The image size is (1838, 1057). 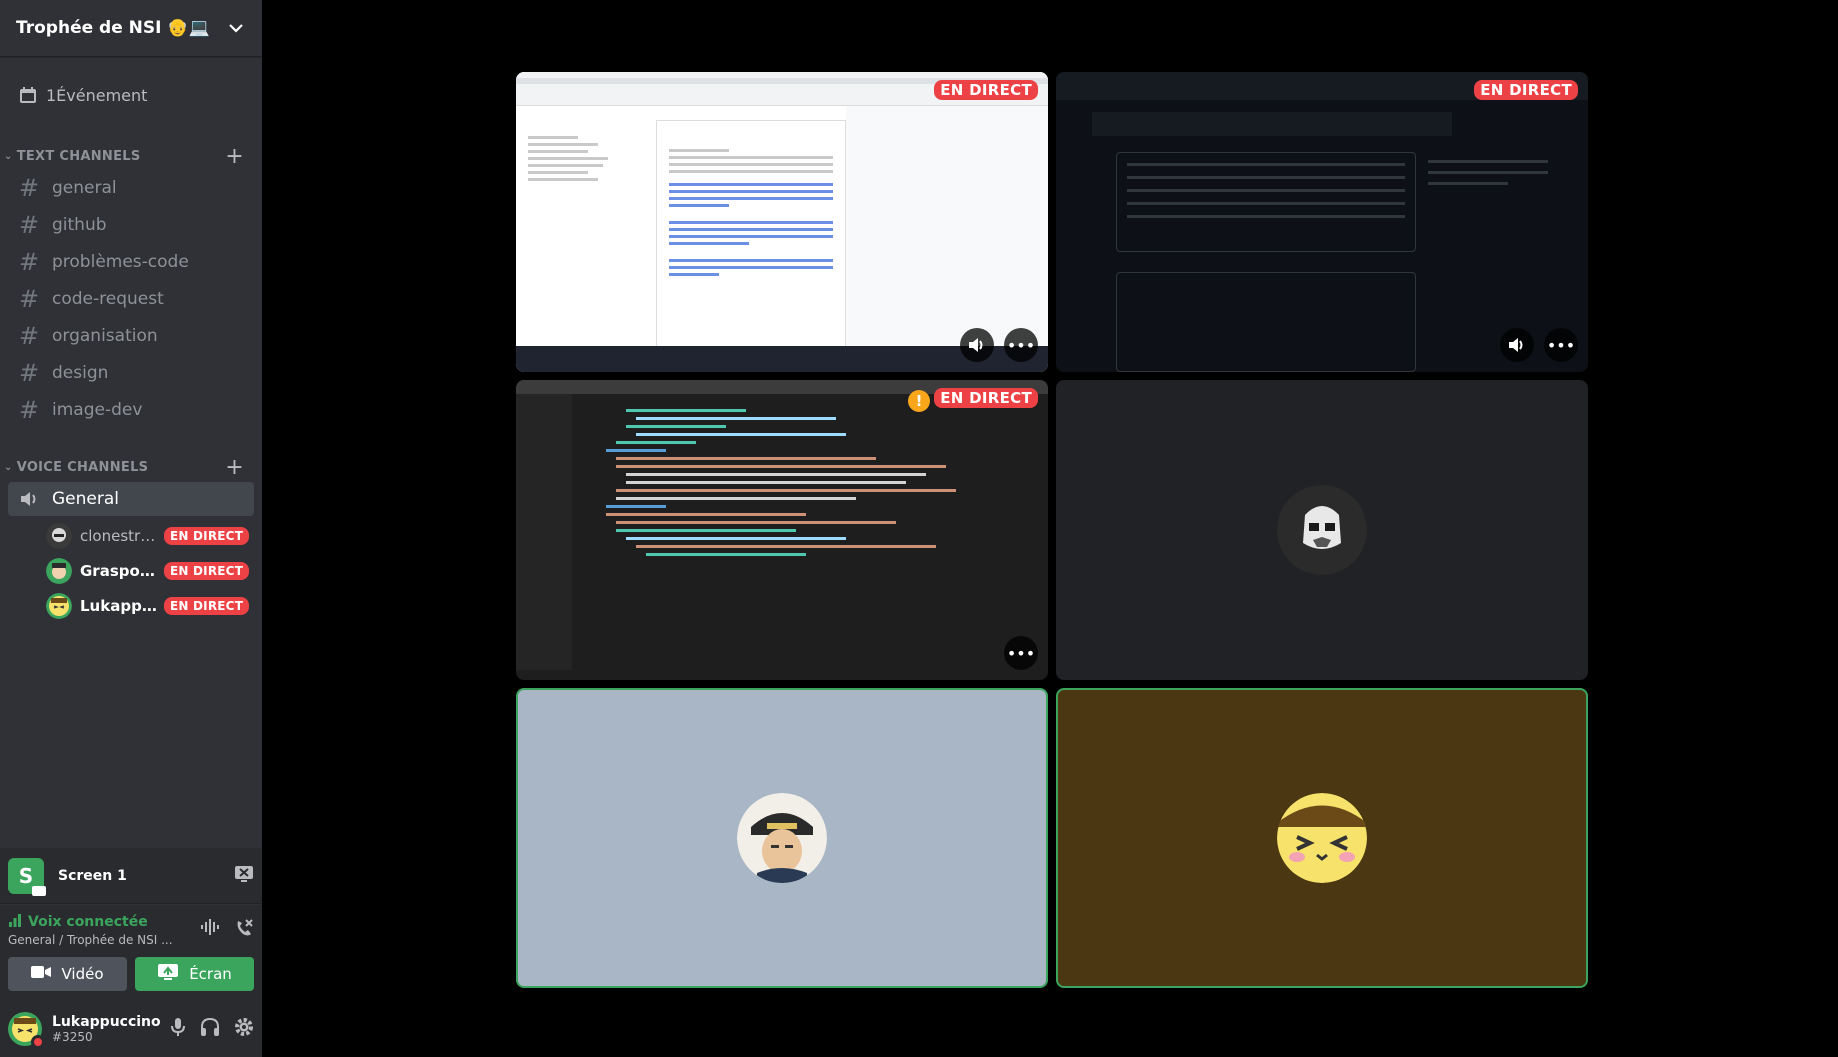 What do you see at coordinates (751, 234) in the screenshot?
I see `doc-page` at bounding box center [751, 234].